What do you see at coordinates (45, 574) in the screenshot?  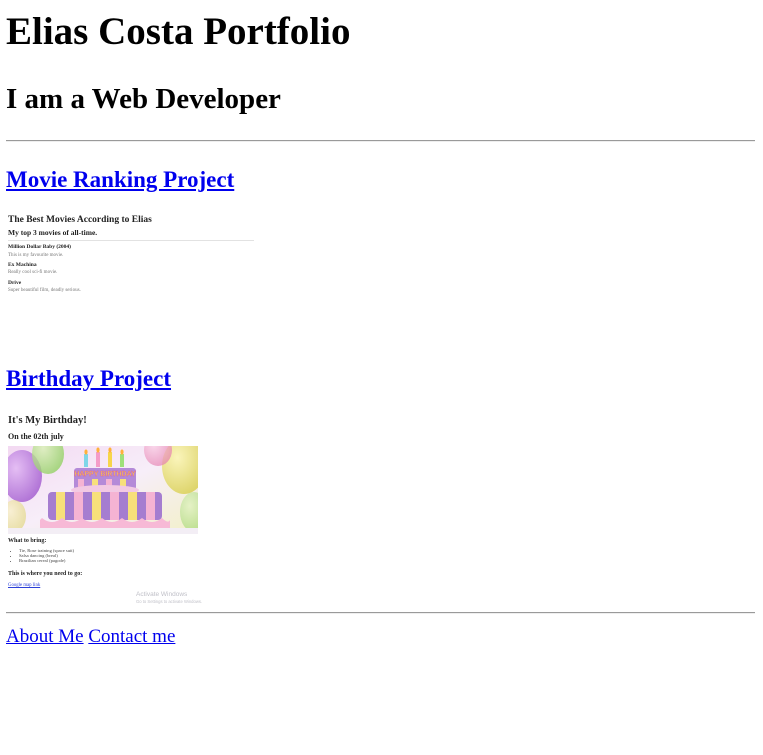 I see `thumb-where-heading: This is where you need to go:` at bounding box center [45, 574].